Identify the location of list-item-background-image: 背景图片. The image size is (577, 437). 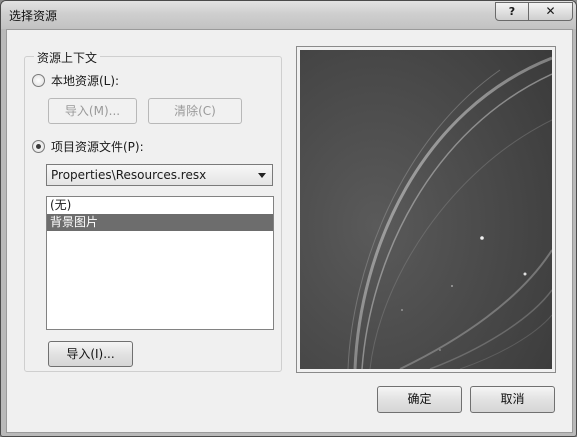
(160, 222).